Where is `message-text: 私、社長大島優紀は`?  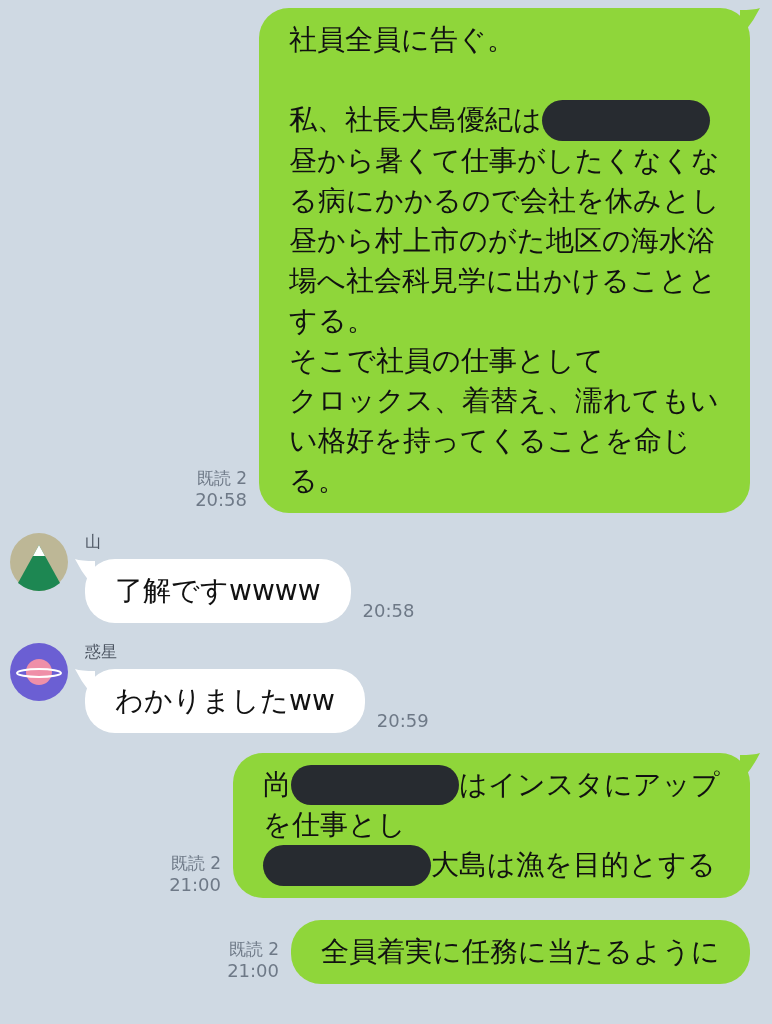 message-text: 私、社長大島優紀は is located at coordinates (415, 120).